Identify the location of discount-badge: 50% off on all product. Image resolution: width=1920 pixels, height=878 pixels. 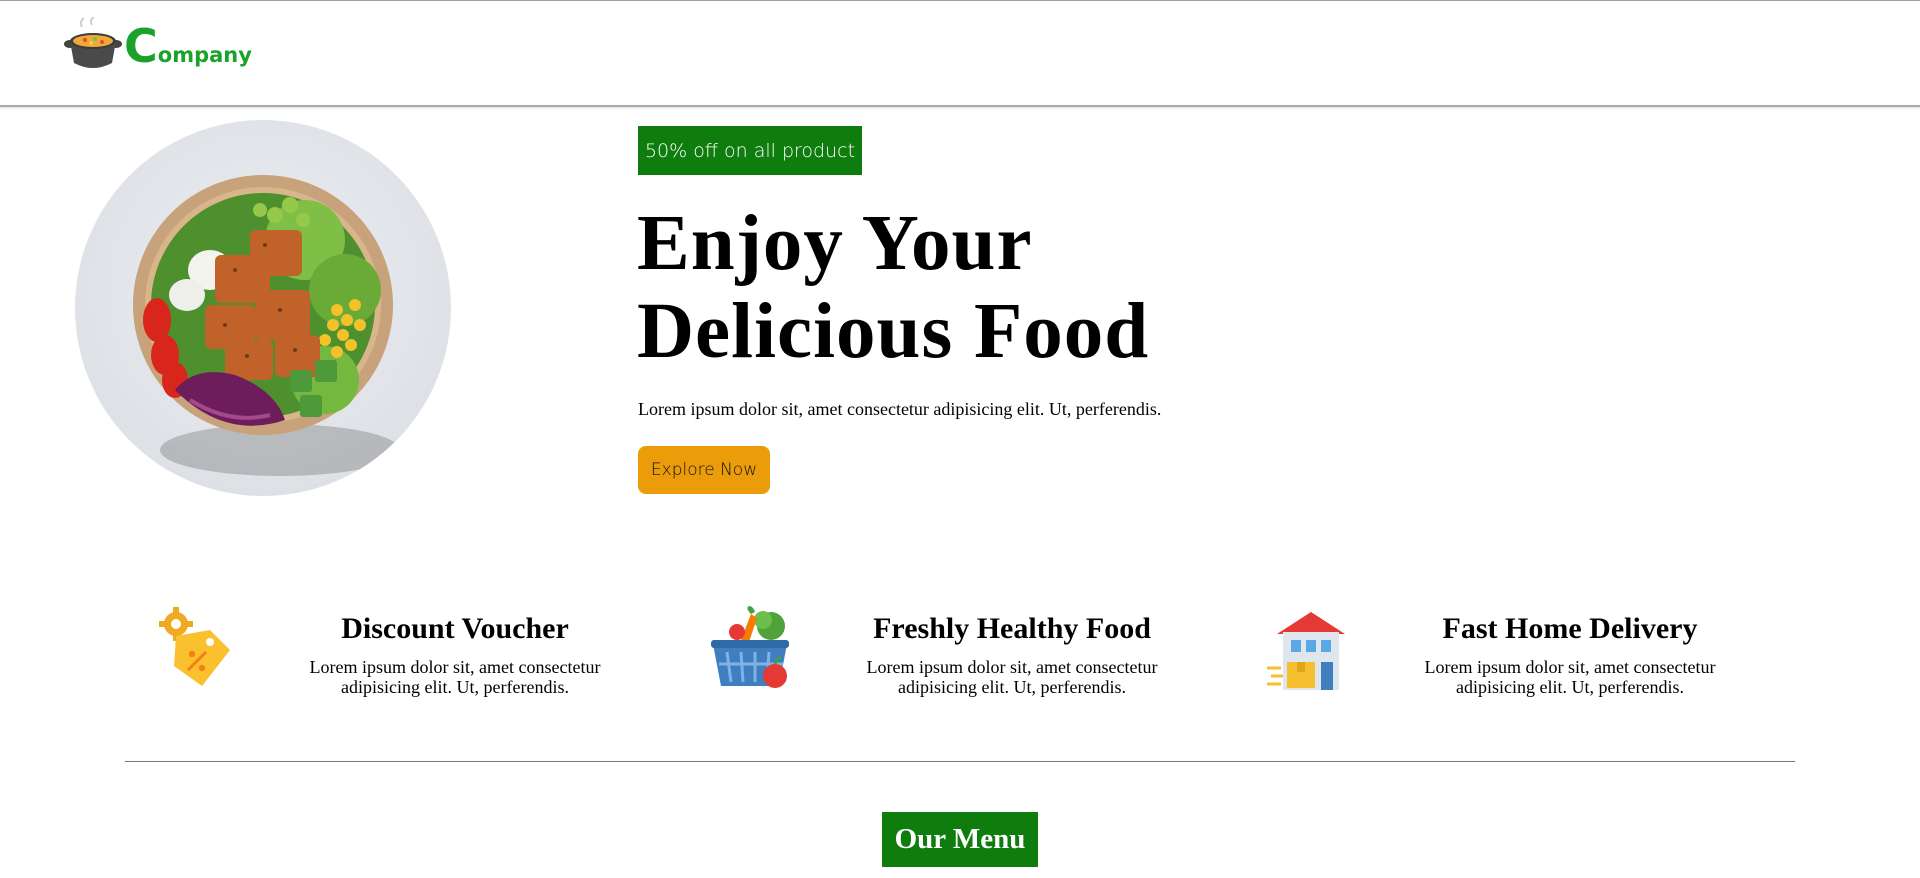
(750, 150).